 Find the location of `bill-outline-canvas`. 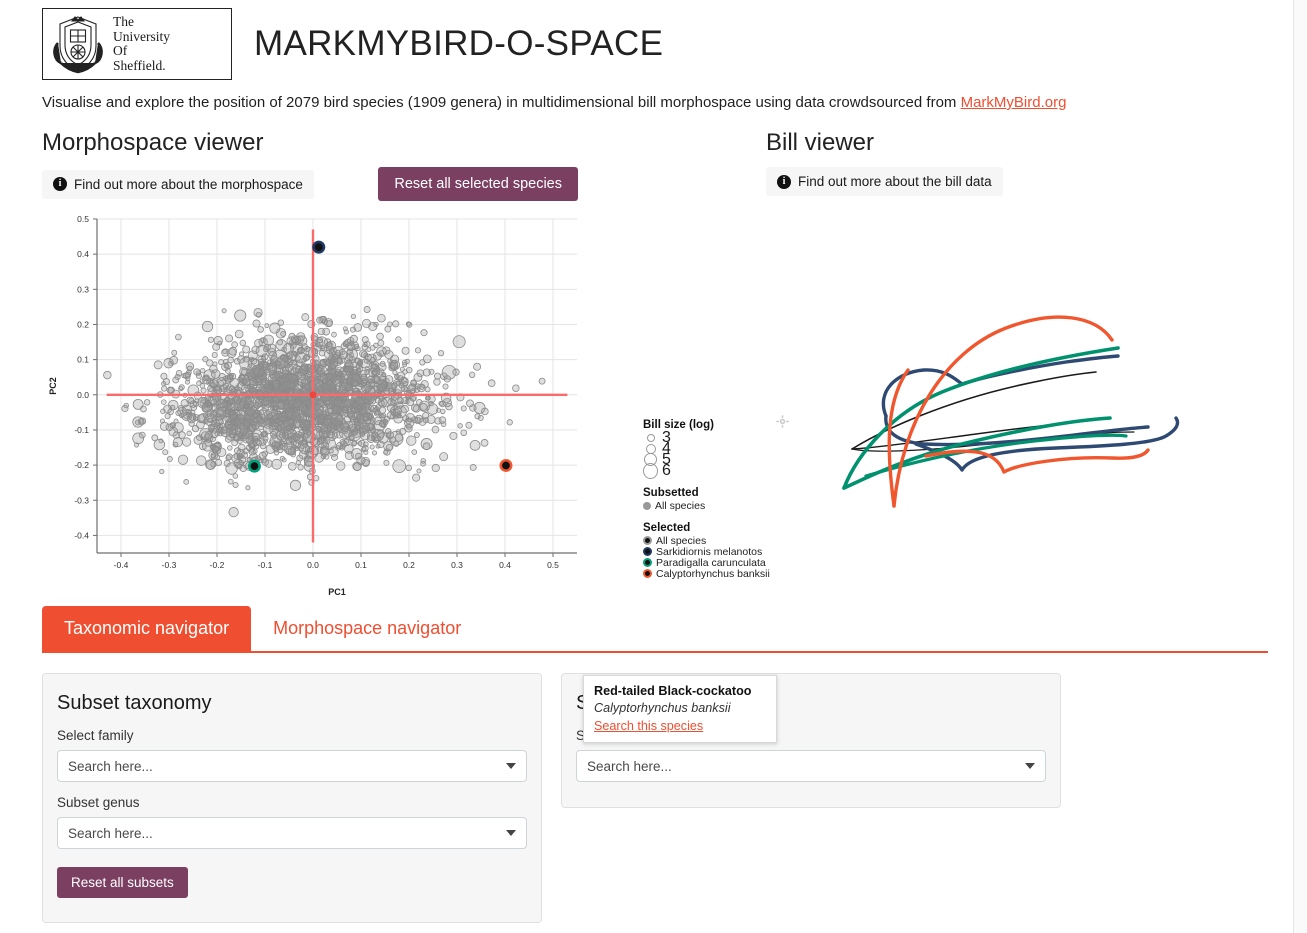

bill-outline-canvas is located at coordinates (1001, 386).